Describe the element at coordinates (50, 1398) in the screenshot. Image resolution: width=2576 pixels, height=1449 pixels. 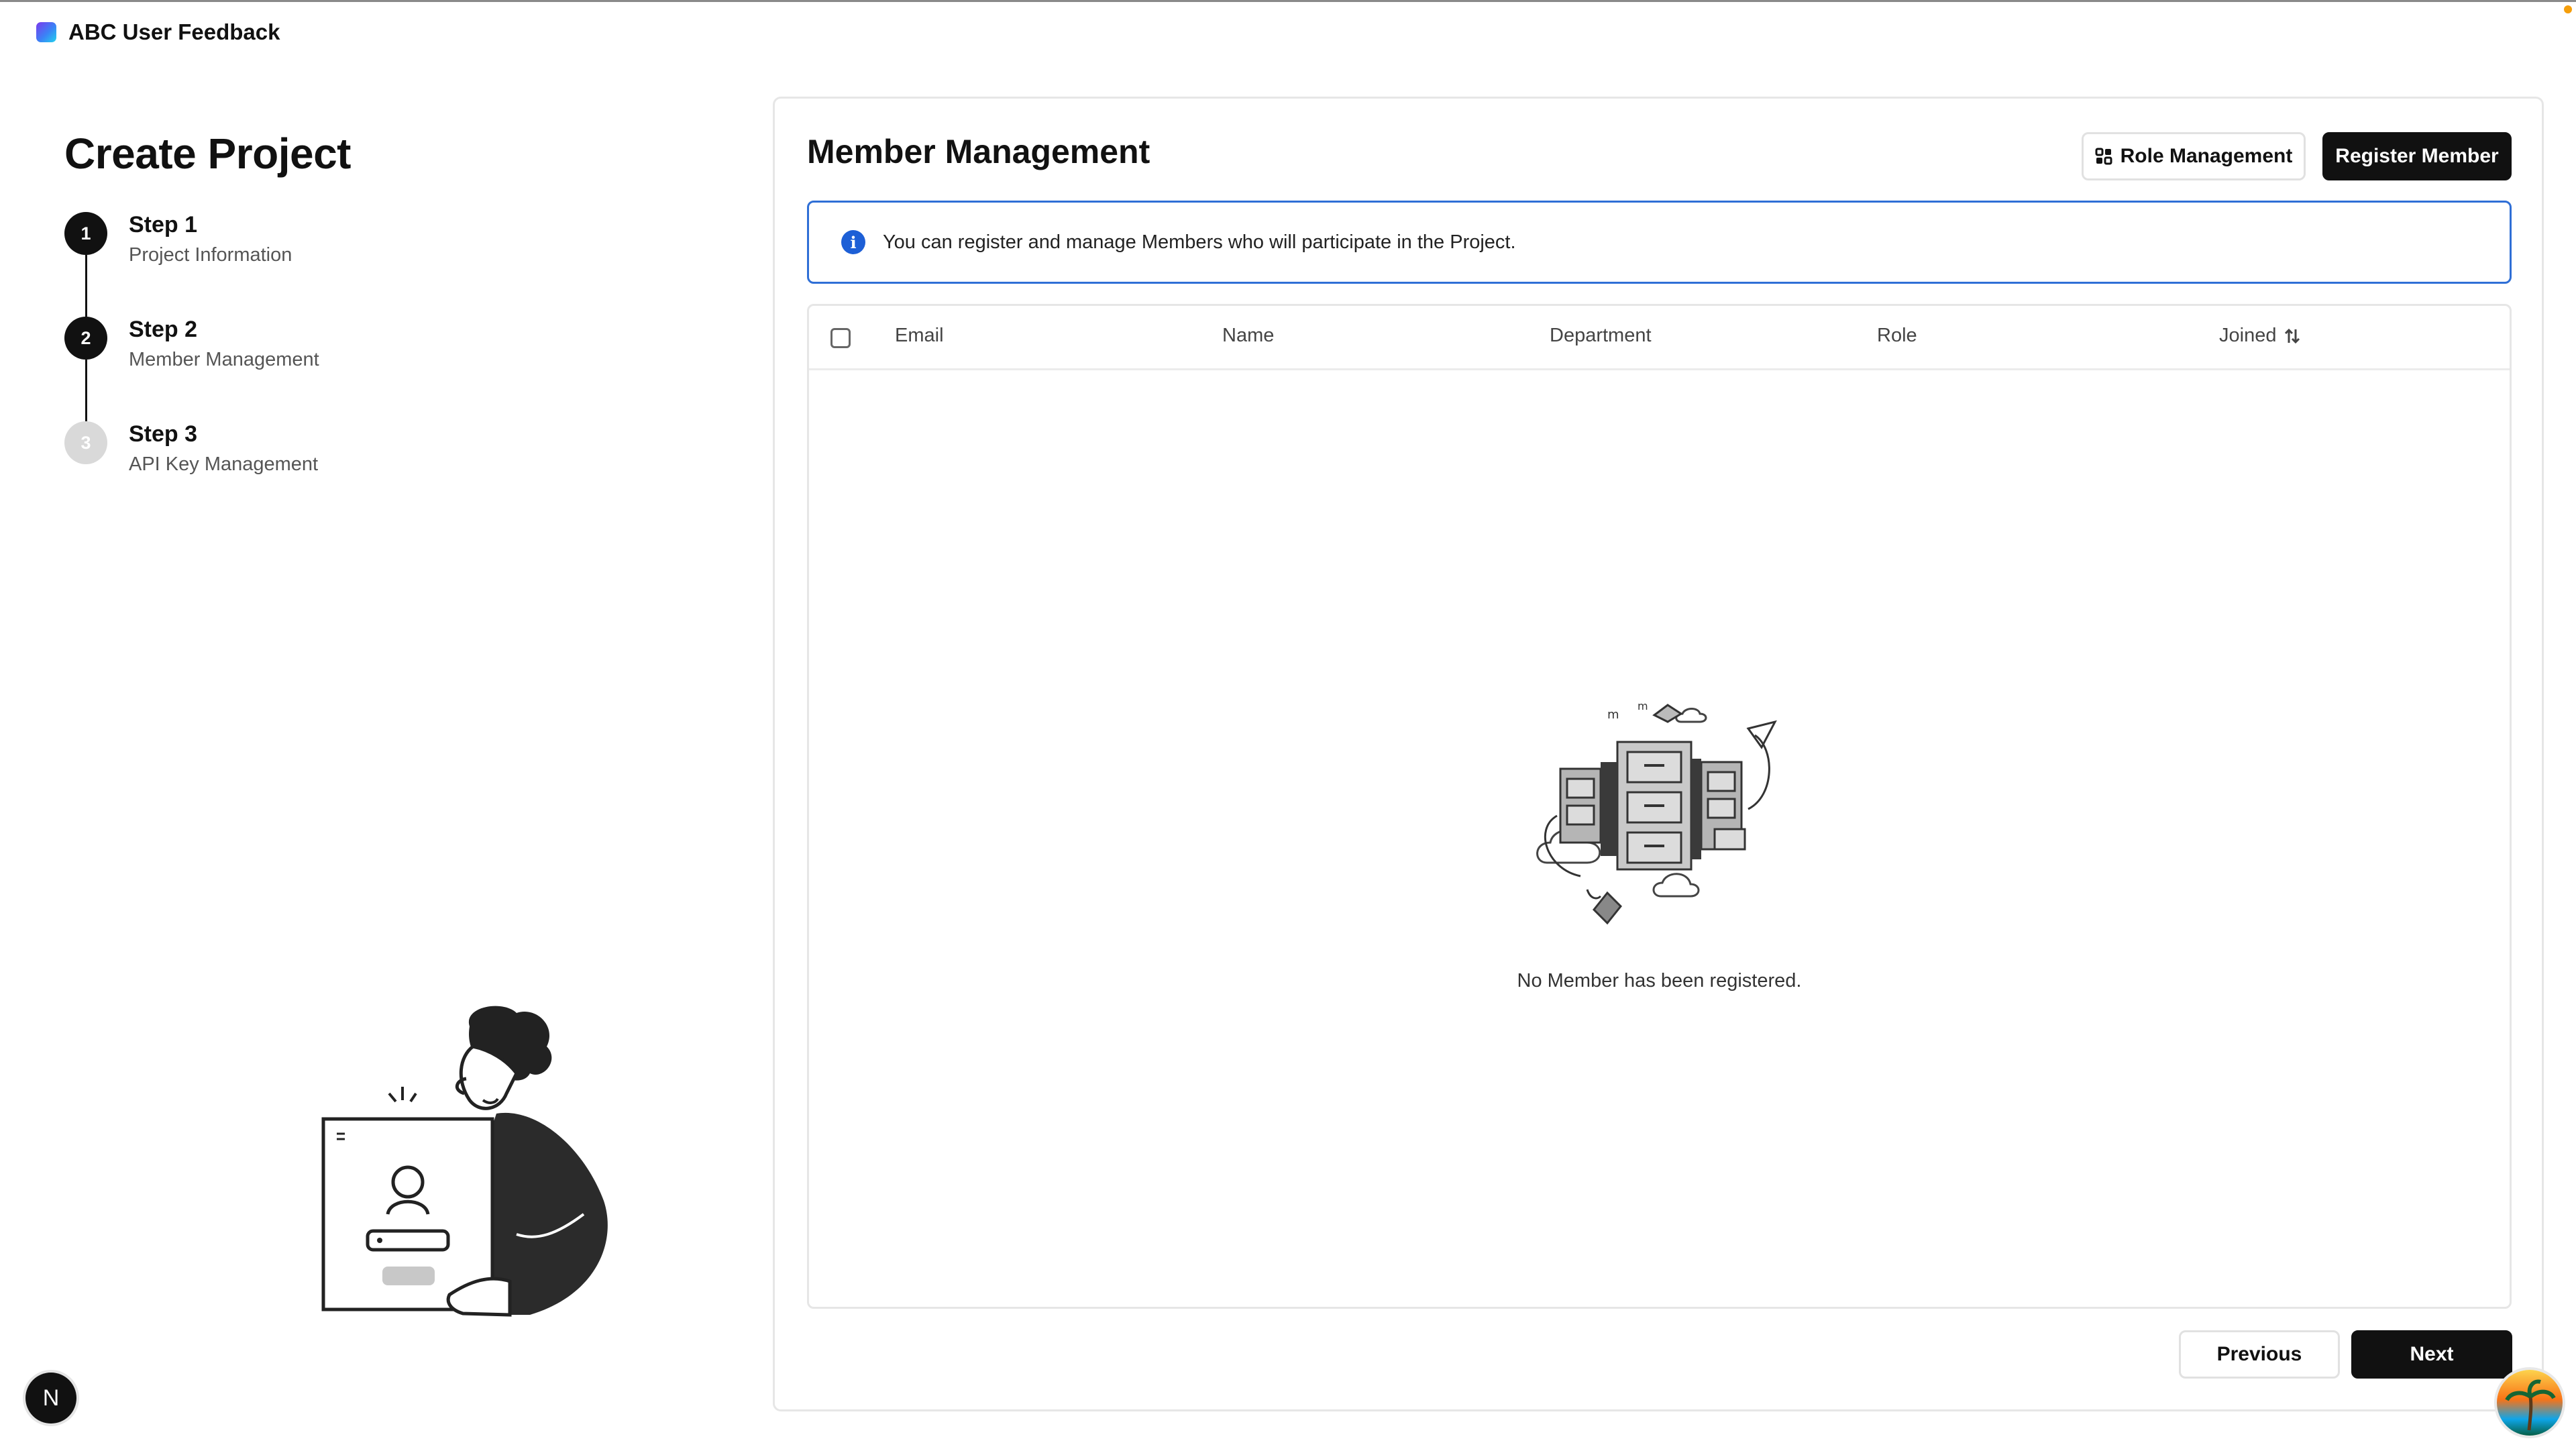
I see `next-badge-icon: N` at that location.